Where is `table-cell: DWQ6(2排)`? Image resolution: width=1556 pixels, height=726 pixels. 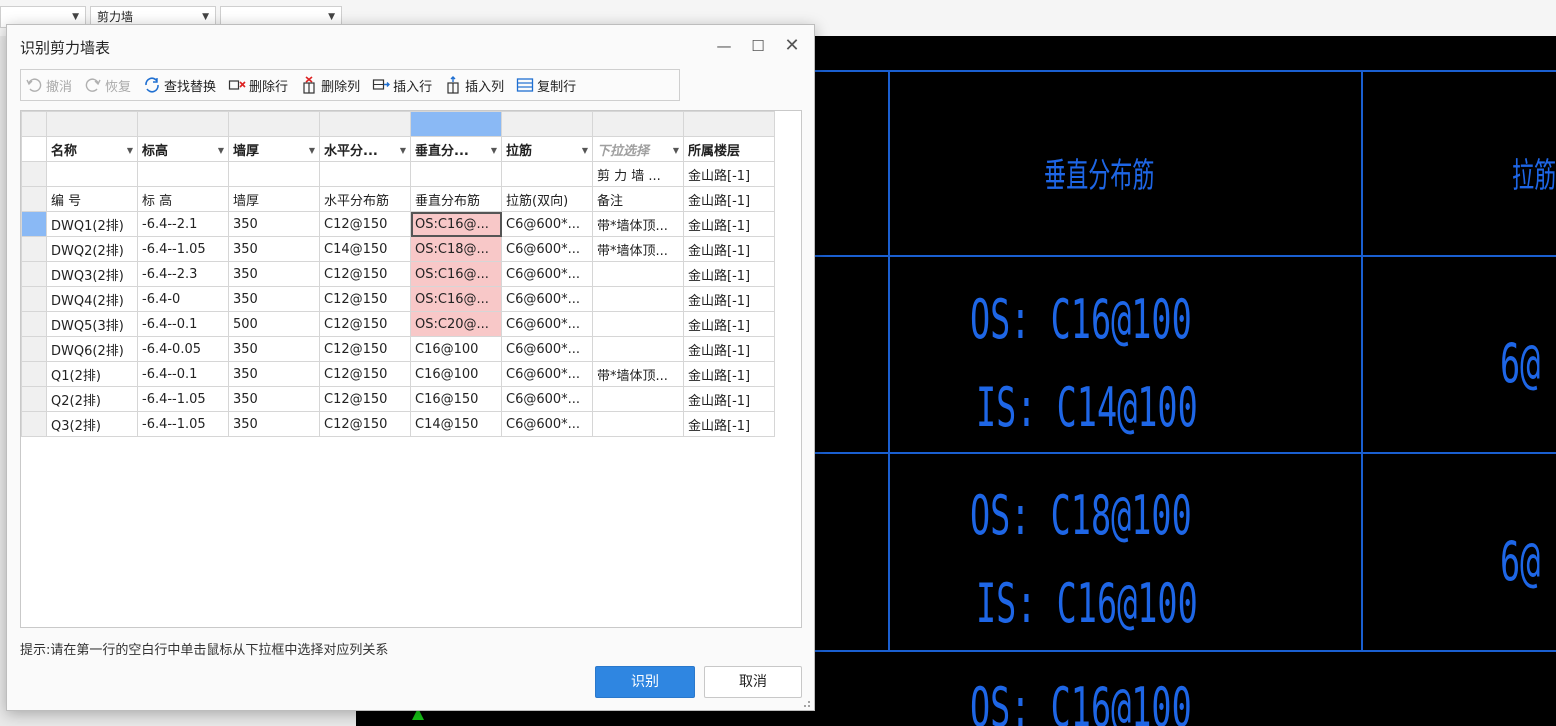
table-cell: DWQ6(2排) is located at coordinates (92, 349).